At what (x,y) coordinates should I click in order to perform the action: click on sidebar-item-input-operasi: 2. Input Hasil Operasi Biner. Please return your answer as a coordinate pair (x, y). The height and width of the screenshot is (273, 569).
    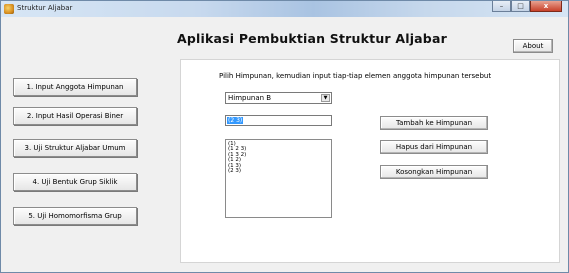
    Looking at the image, I should click on (75, 116).